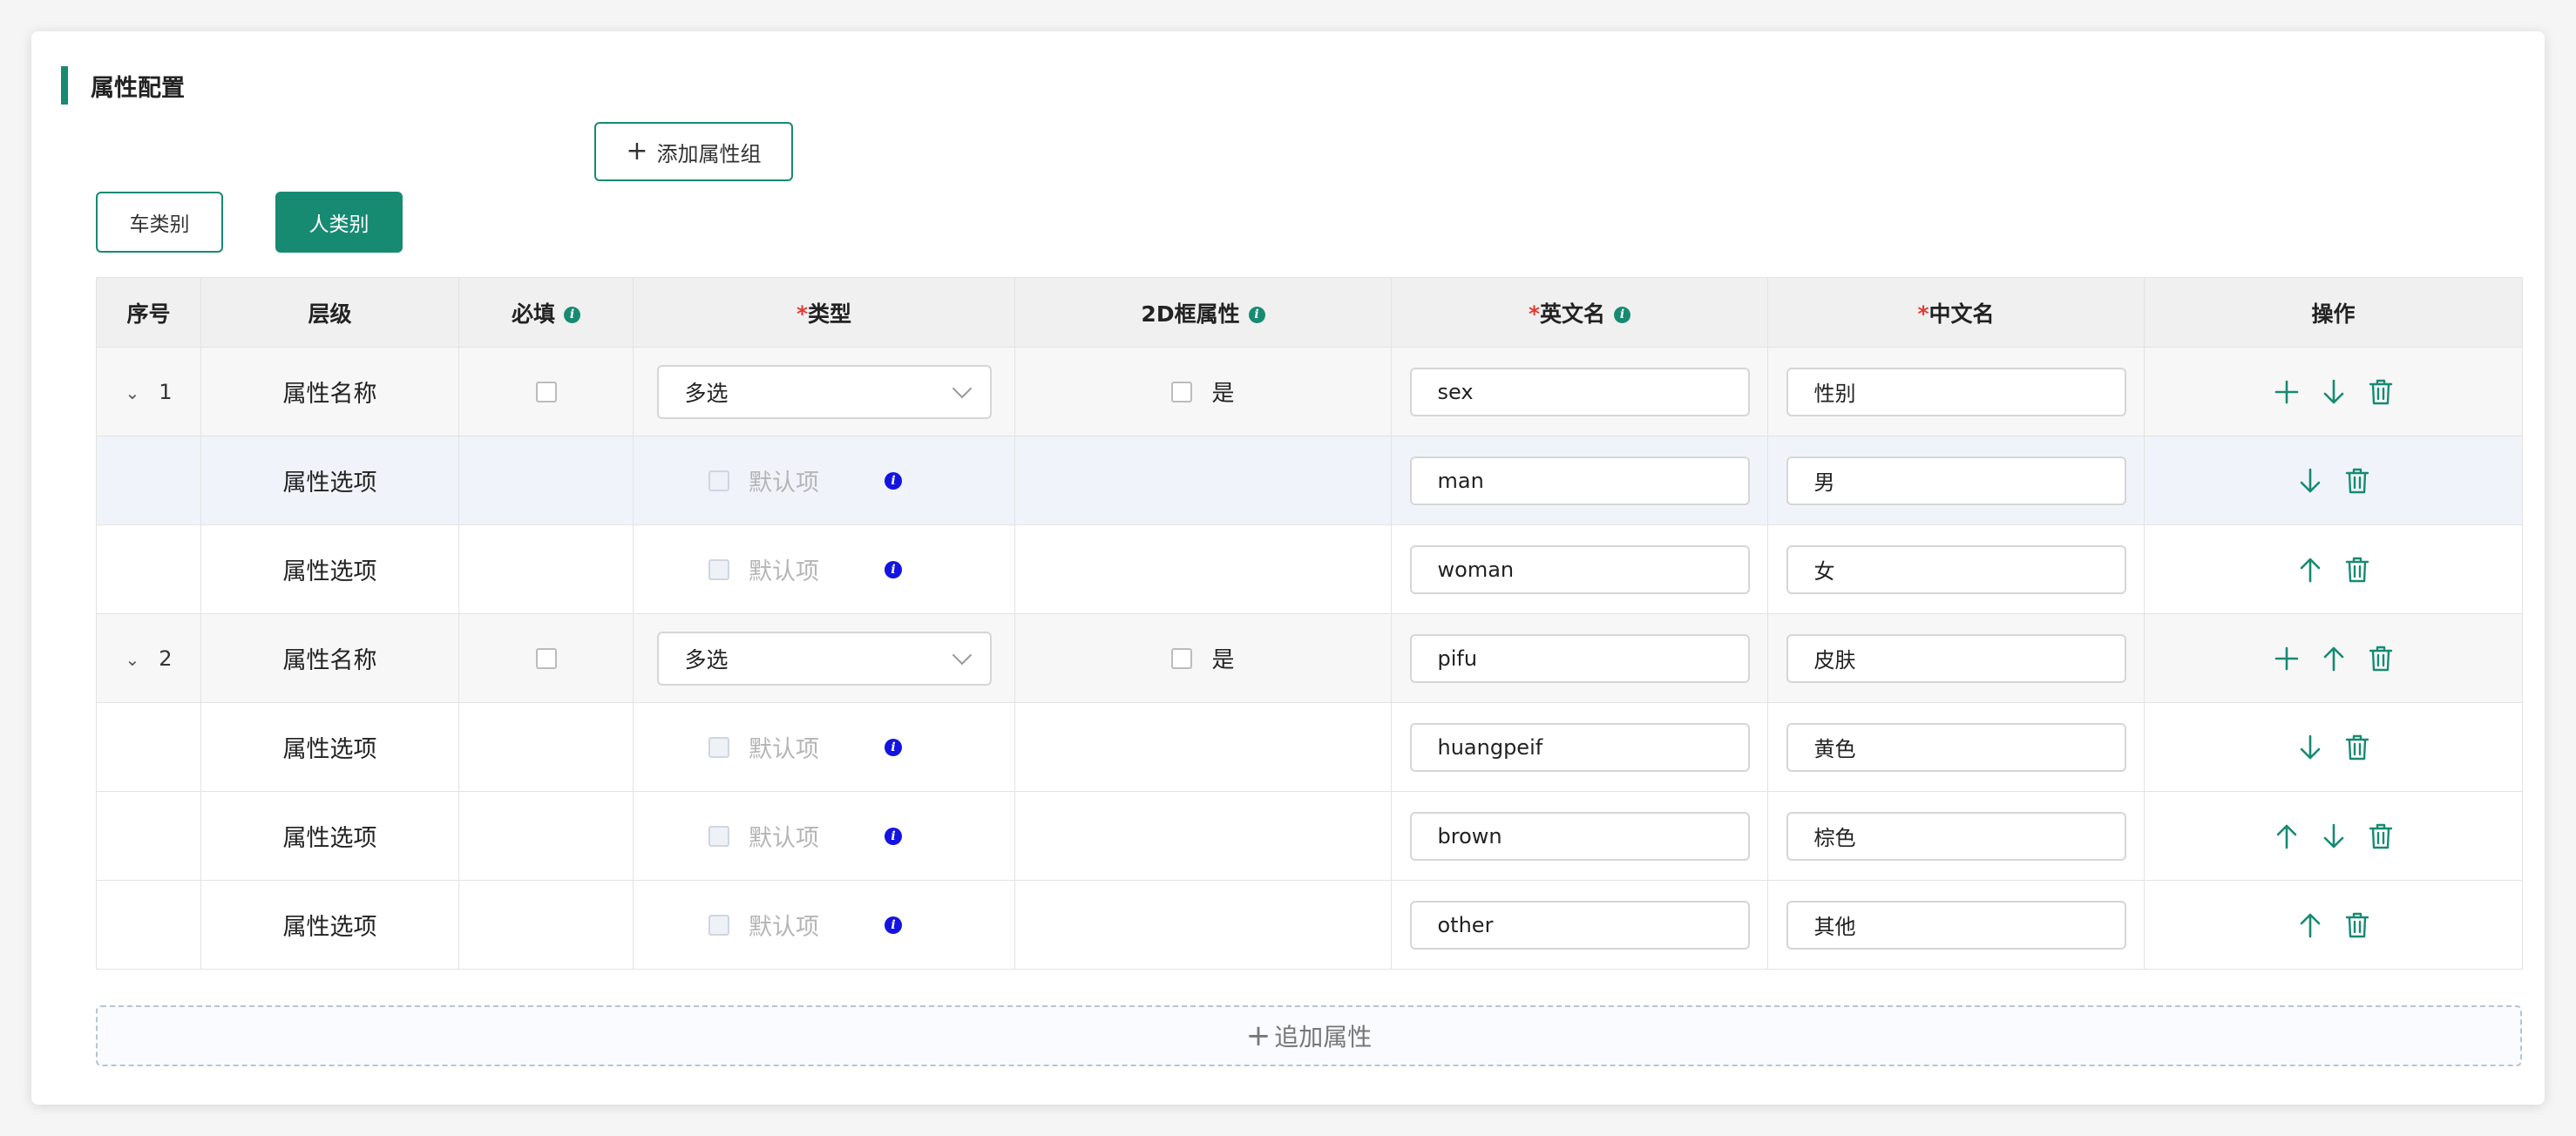 This screenshot has height=1136, width=2576. I want to click on type-cell: 多选, so click(824, 391).